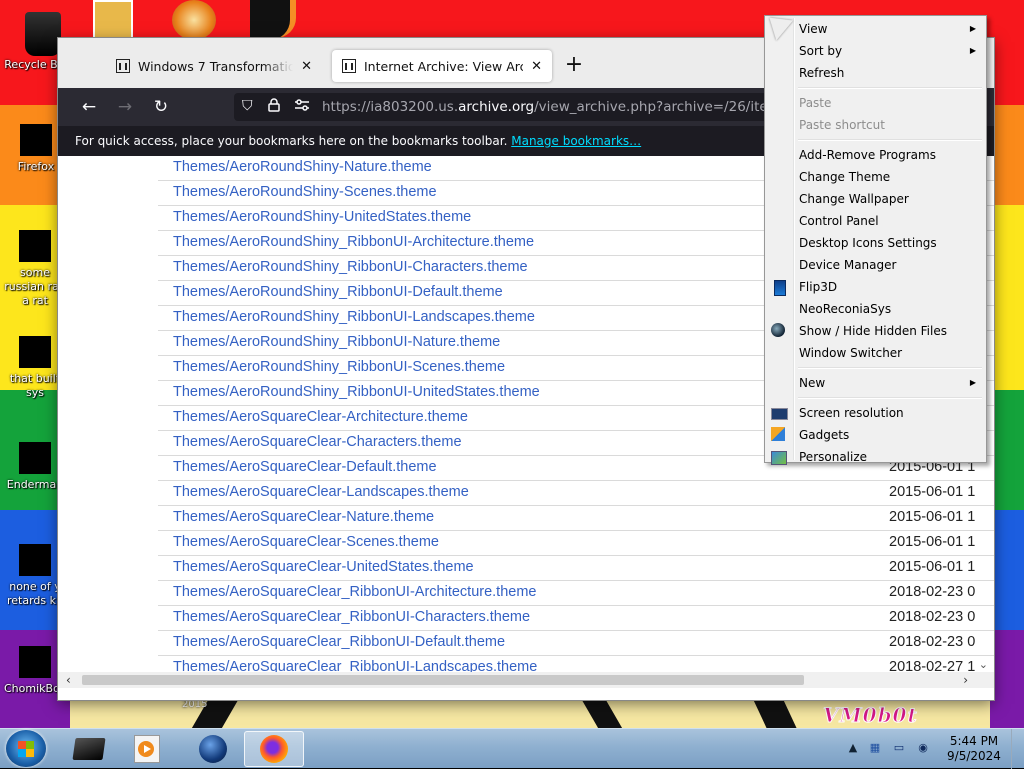  What do you see at coordinates (214, 66) in the screenshot?
I see `tab-windows7-transformation-pack: Windows 7 Transformation Pack ✕` at bounding box center [214, 66].